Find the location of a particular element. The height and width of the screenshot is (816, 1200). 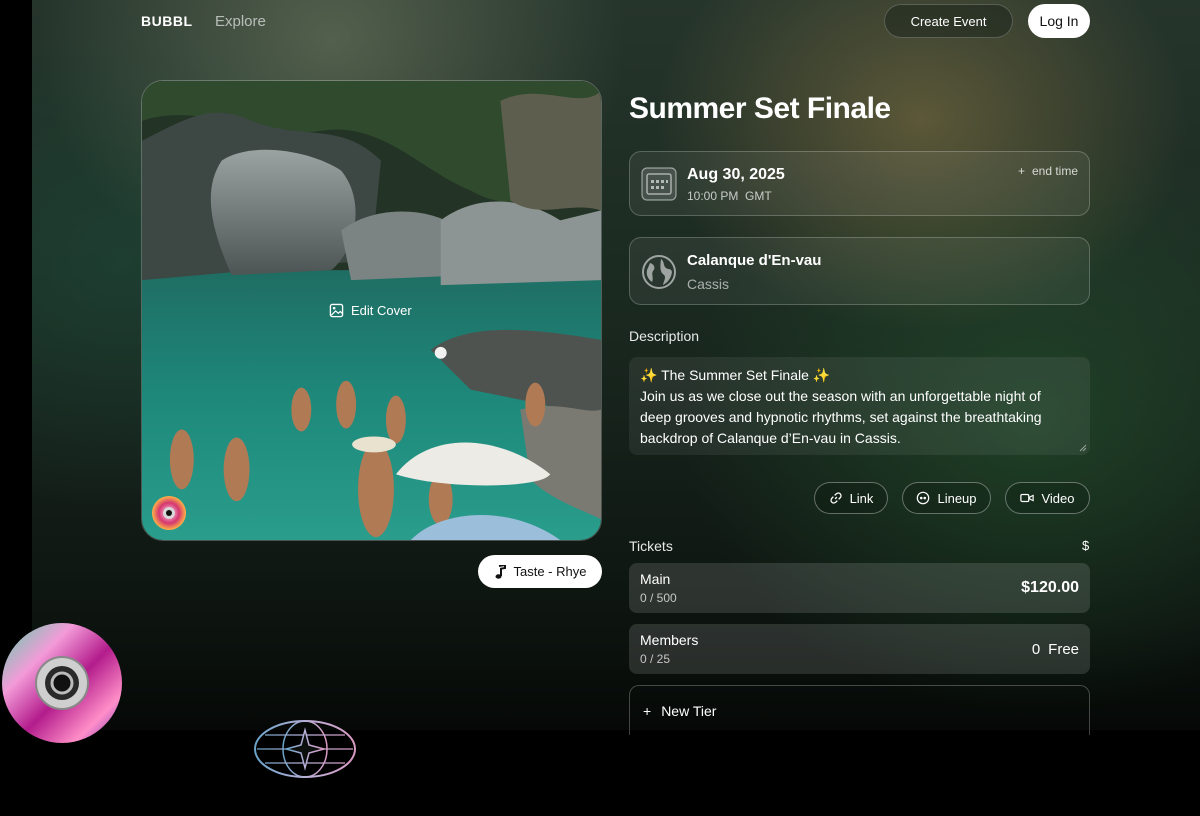

event-date: Aug 30, 2025 is located at coordinates (736, 174).